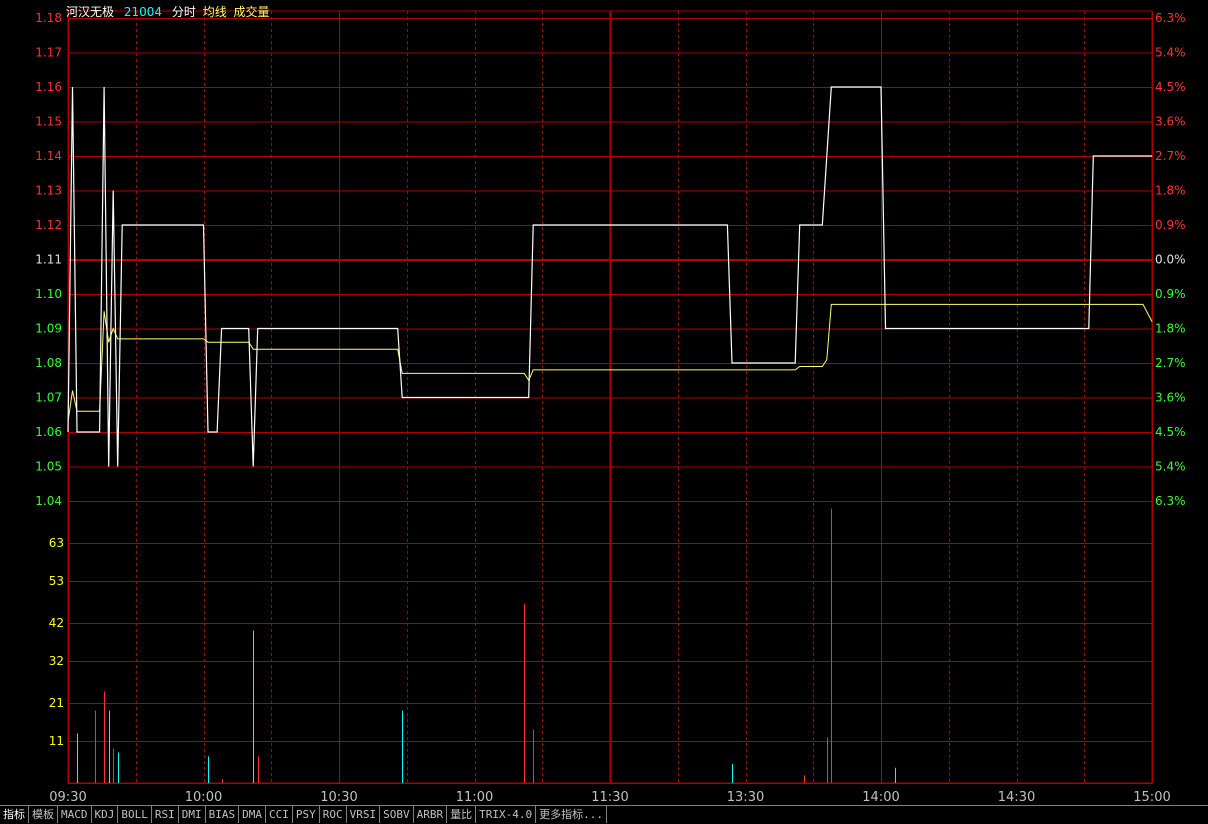 The height and width of the screenshot is (824, 1208). I want to click on price-tick-label: 1.18, so click(48, 18).